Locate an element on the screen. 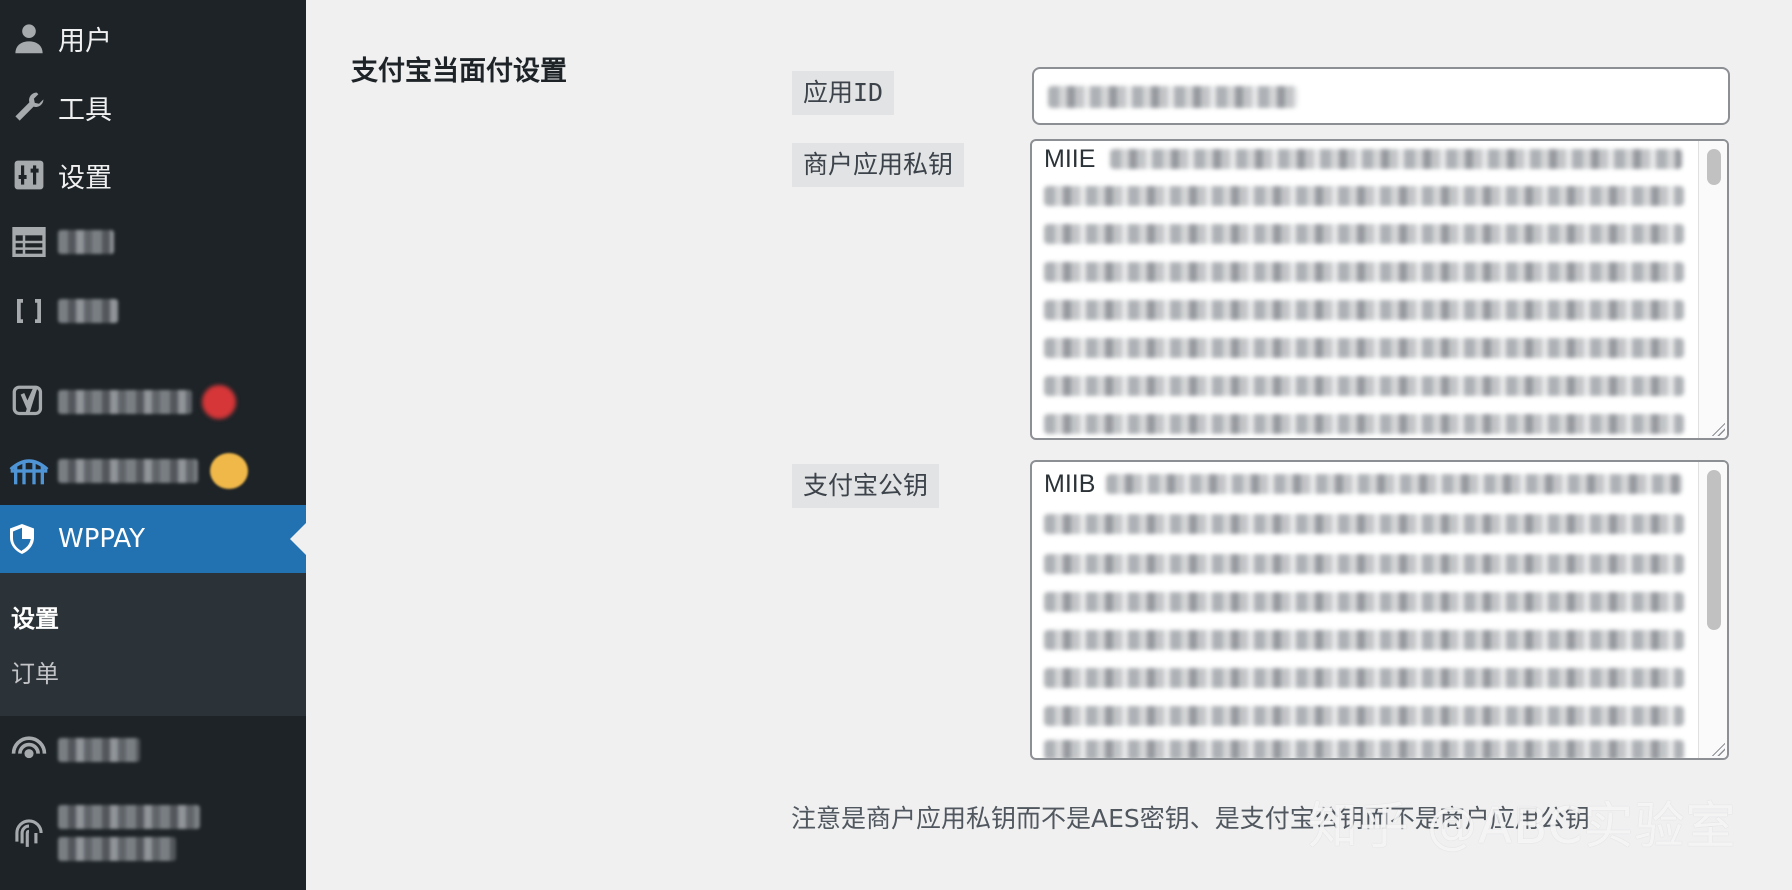 This screenshot has width=1792, height=890. table-icon is located at coordinates (29, 242).